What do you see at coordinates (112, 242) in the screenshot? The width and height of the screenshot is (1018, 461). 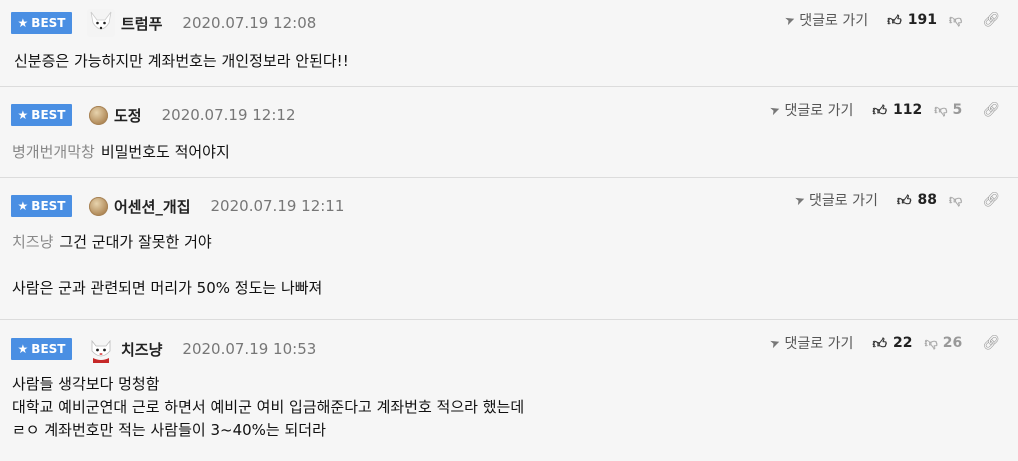 I see `comment-text: 치즈냥 그건 군대가 잘못한 거야` at bounding box center [112, 242].